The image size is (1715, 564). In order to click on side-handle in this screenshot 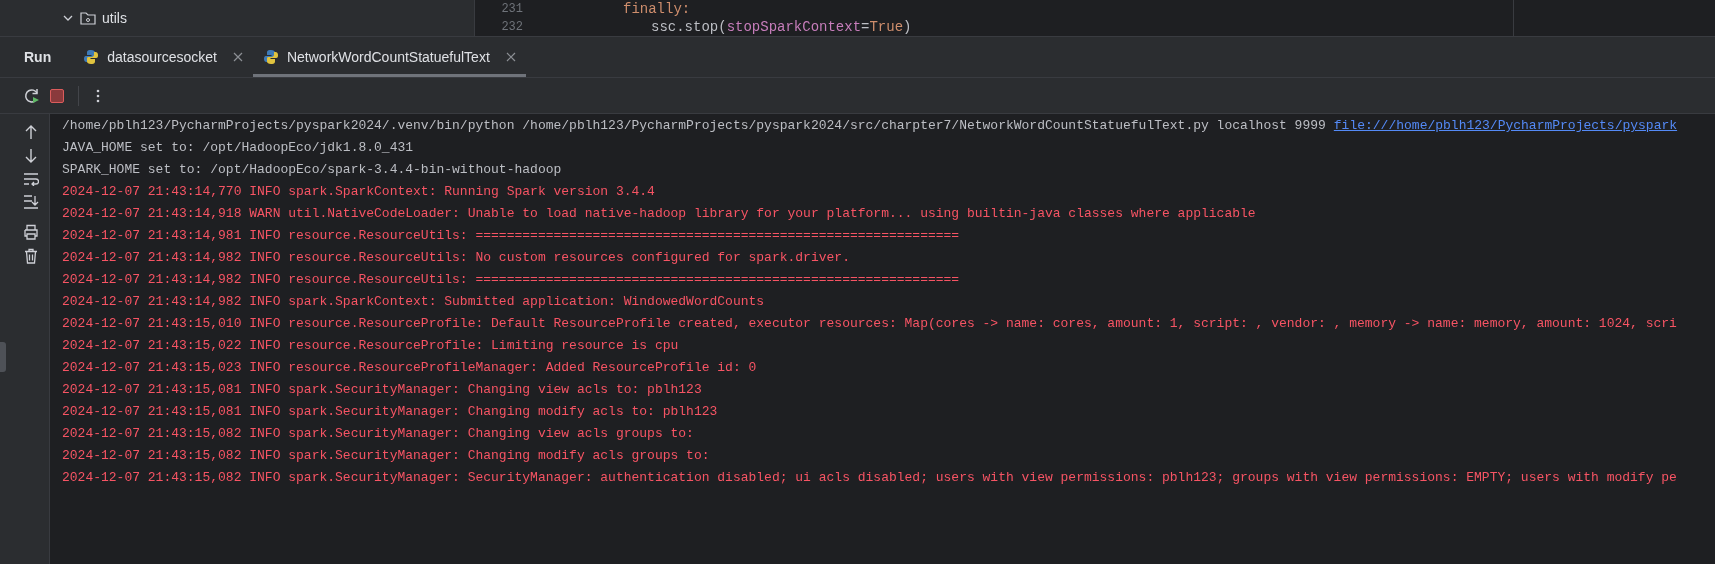, I will do `click(3, 357)`.